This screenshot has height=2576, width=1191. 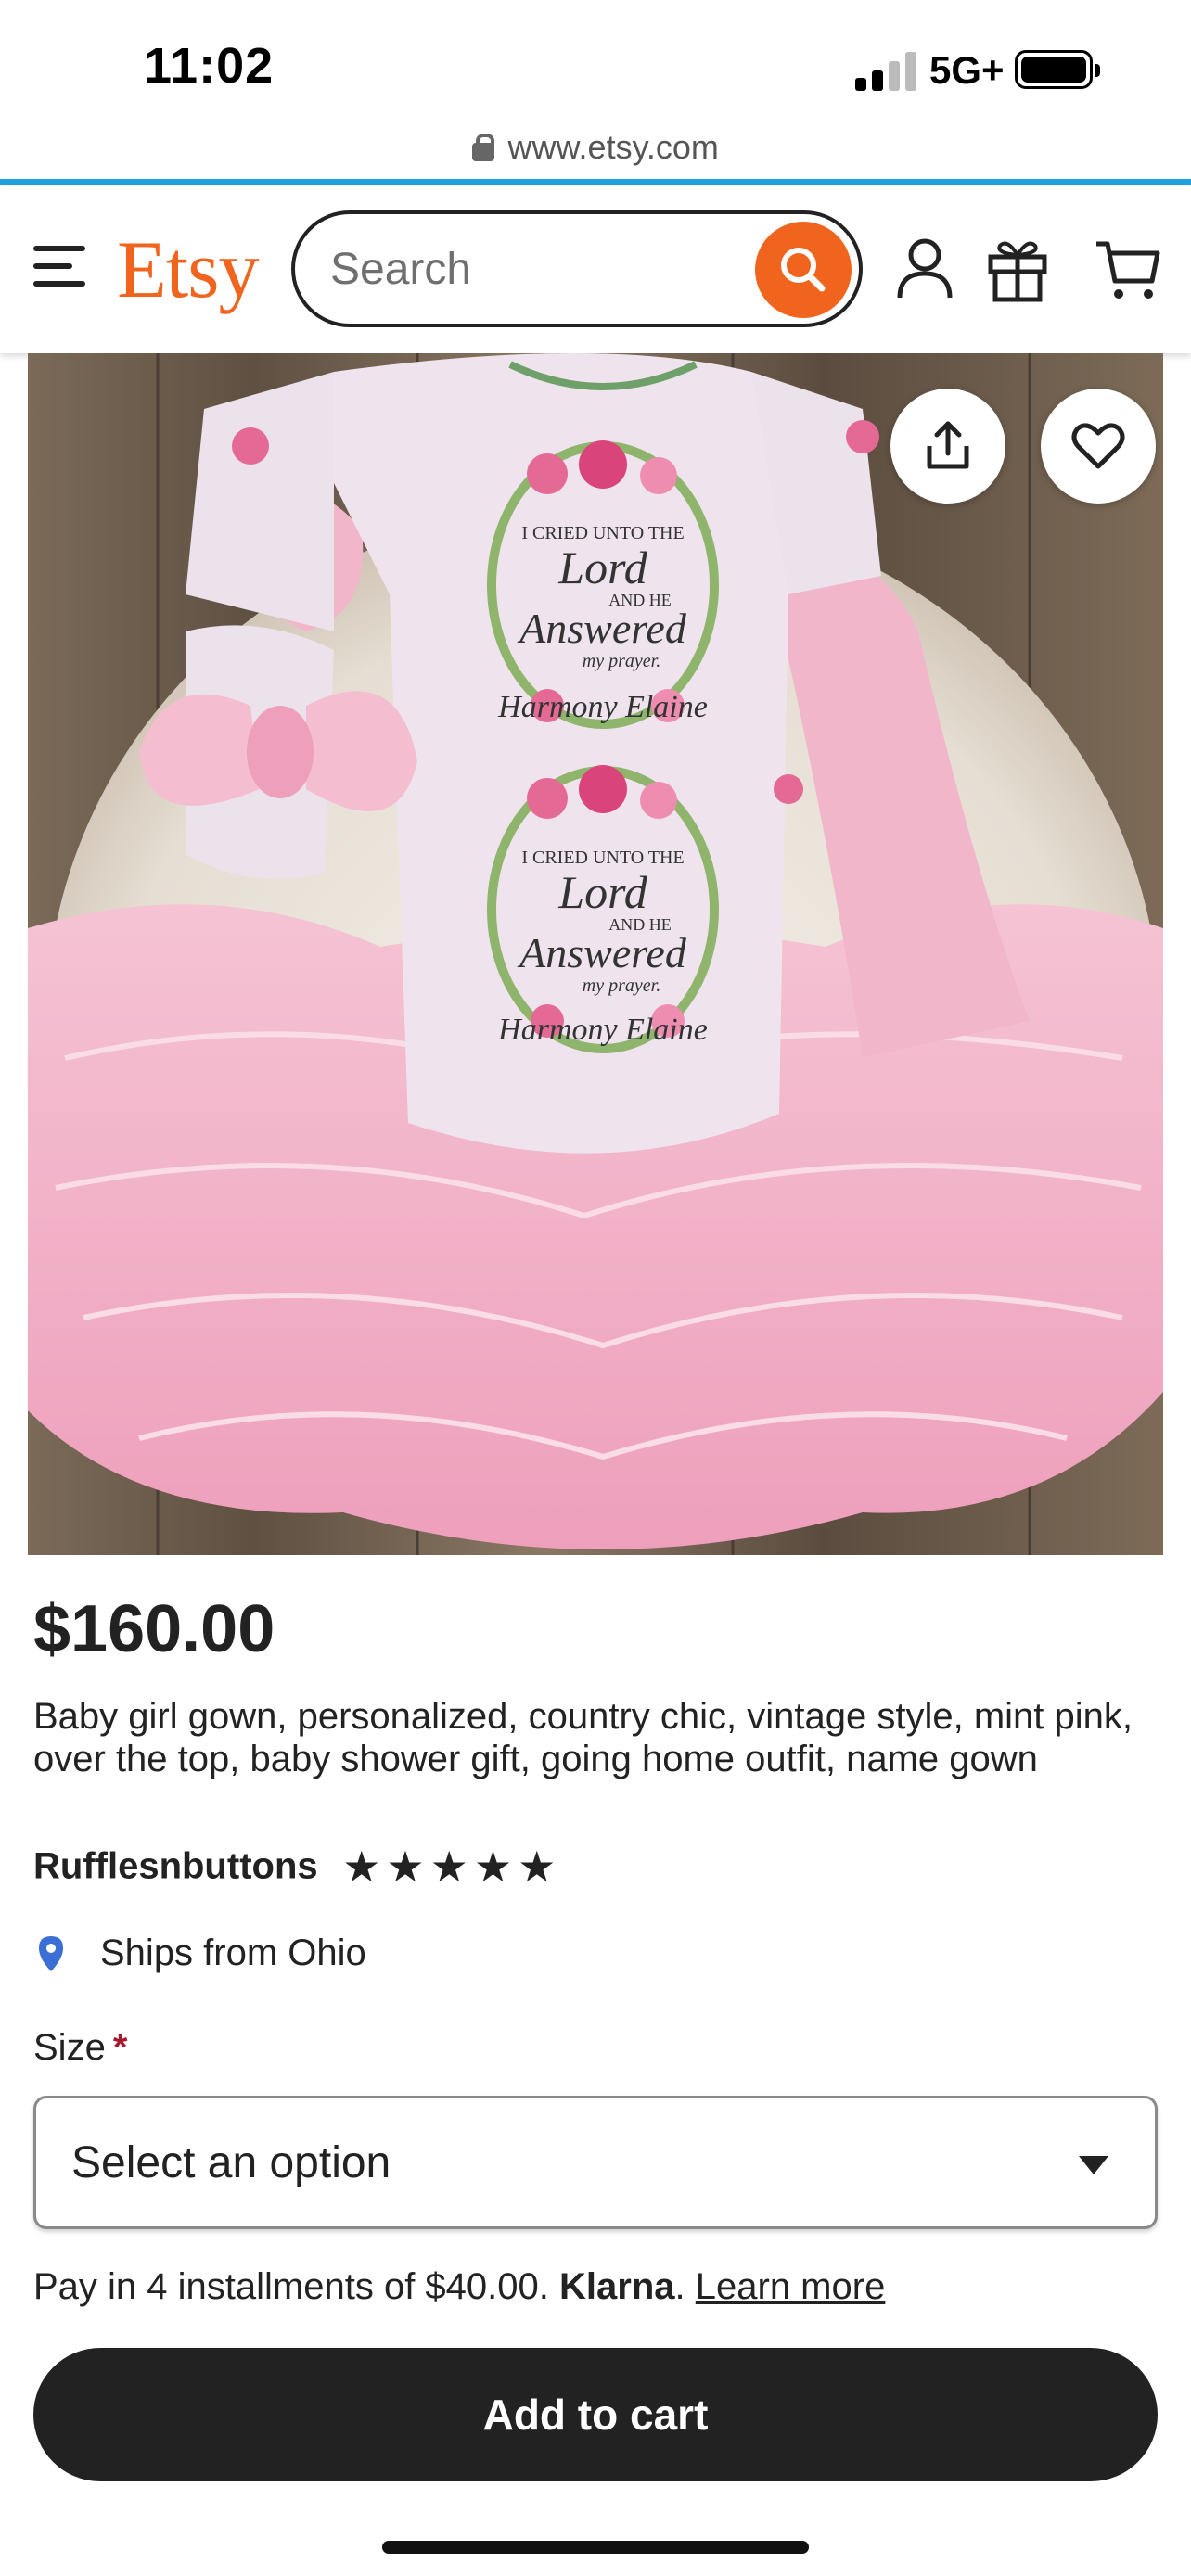 I want to click on location-pin-icon, so click(x=51, y=1954).